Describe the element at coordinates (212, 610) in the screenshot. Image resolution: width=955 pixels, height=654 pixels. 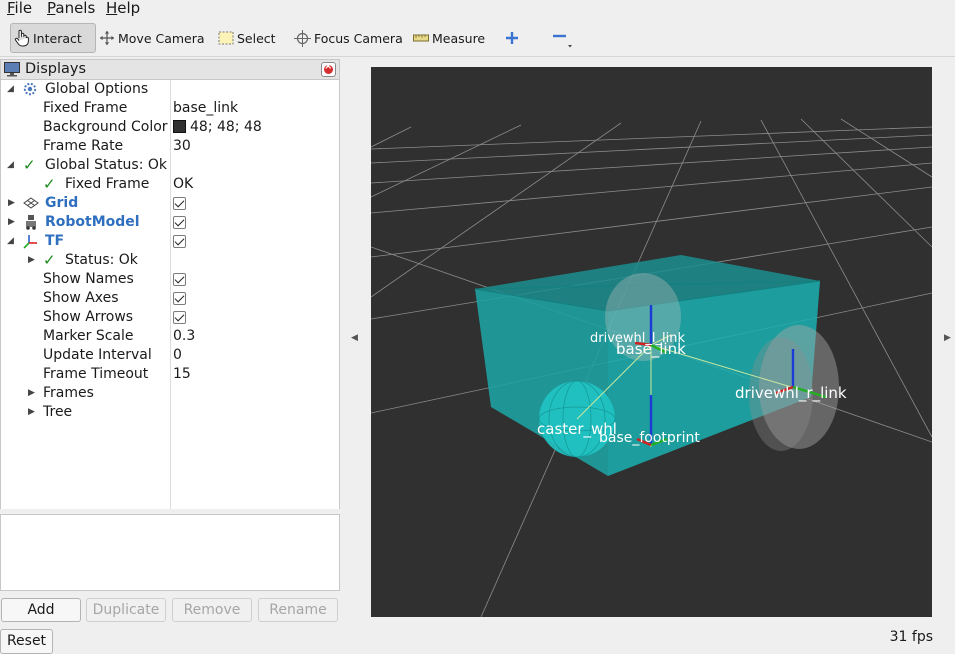
I see `remove-button: Remove` at that location.